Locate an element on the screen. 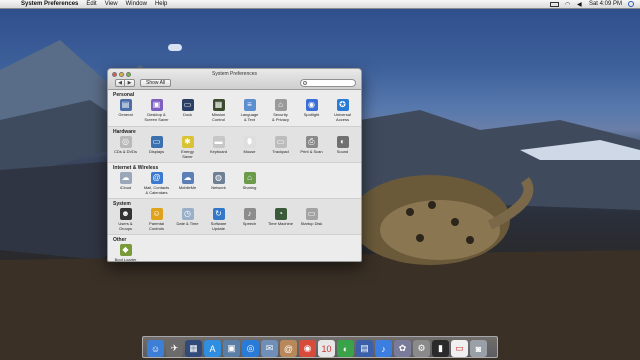 This screenshot has height=360, width=640. spotlight-icon: ◉ is located at coordinates (311, 105).